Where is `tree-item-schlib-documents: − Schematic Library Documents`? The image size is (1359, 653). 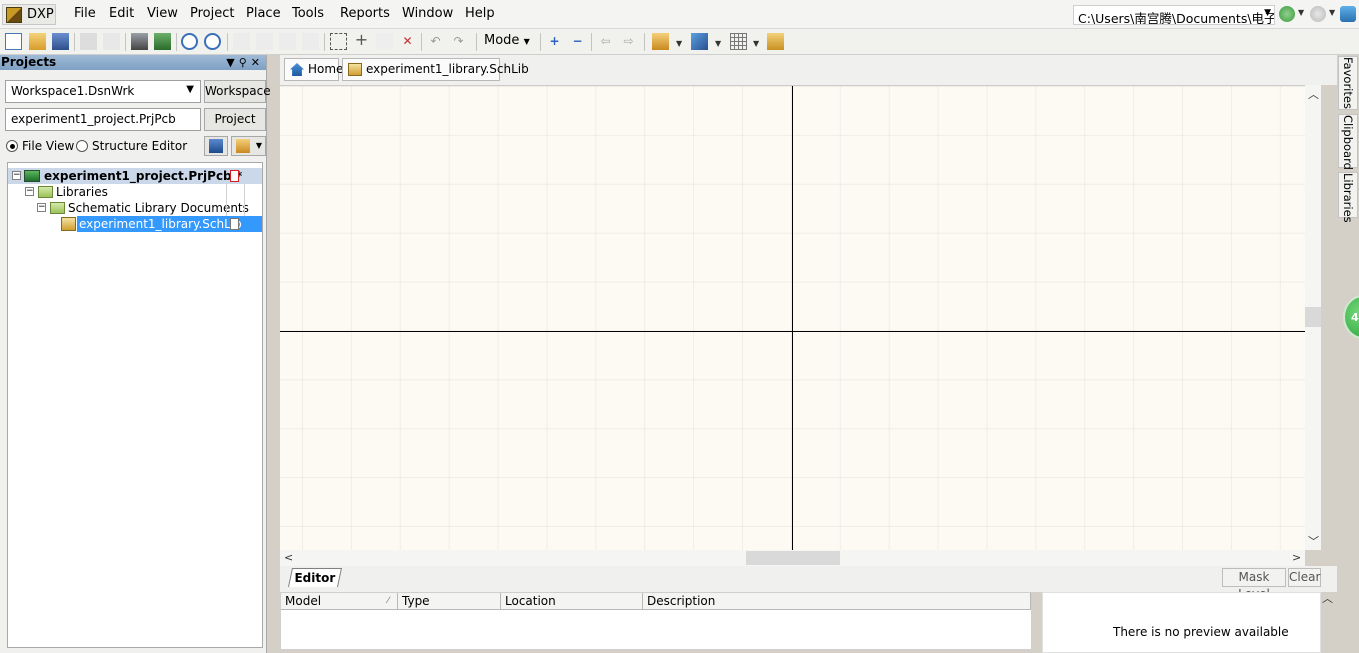 tree-item-schlib-documents: − Schematic Library Documents is located at coordinates (135, 208).